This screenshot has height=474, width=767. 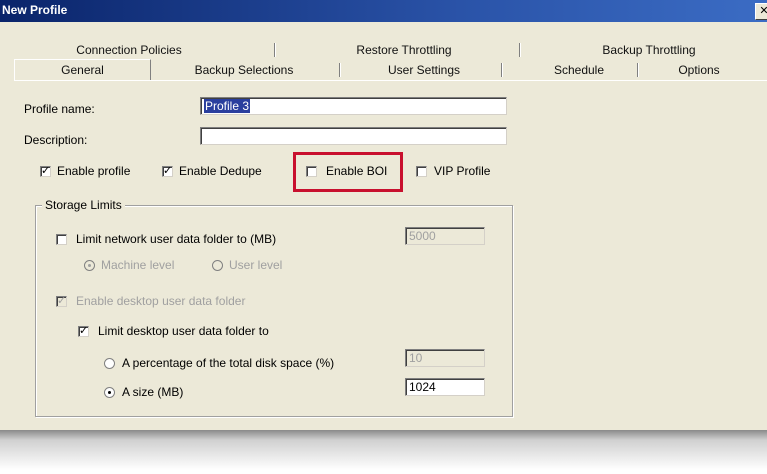 What do you see at coordinates (462, 171) in the screenshot?
I see `vip-profile-label: VIP Profile` at bounding box center [462, 171].